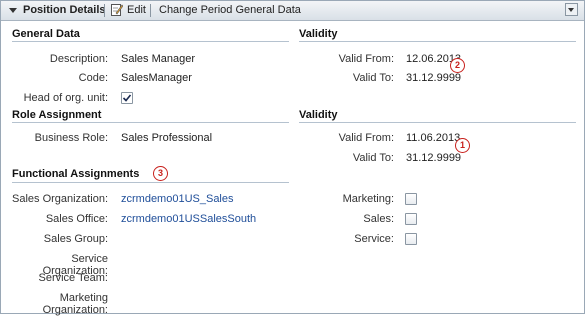 The height and width of the screenshot is (316, 585). I want to click on description-label: Description:, so click(78, 59).